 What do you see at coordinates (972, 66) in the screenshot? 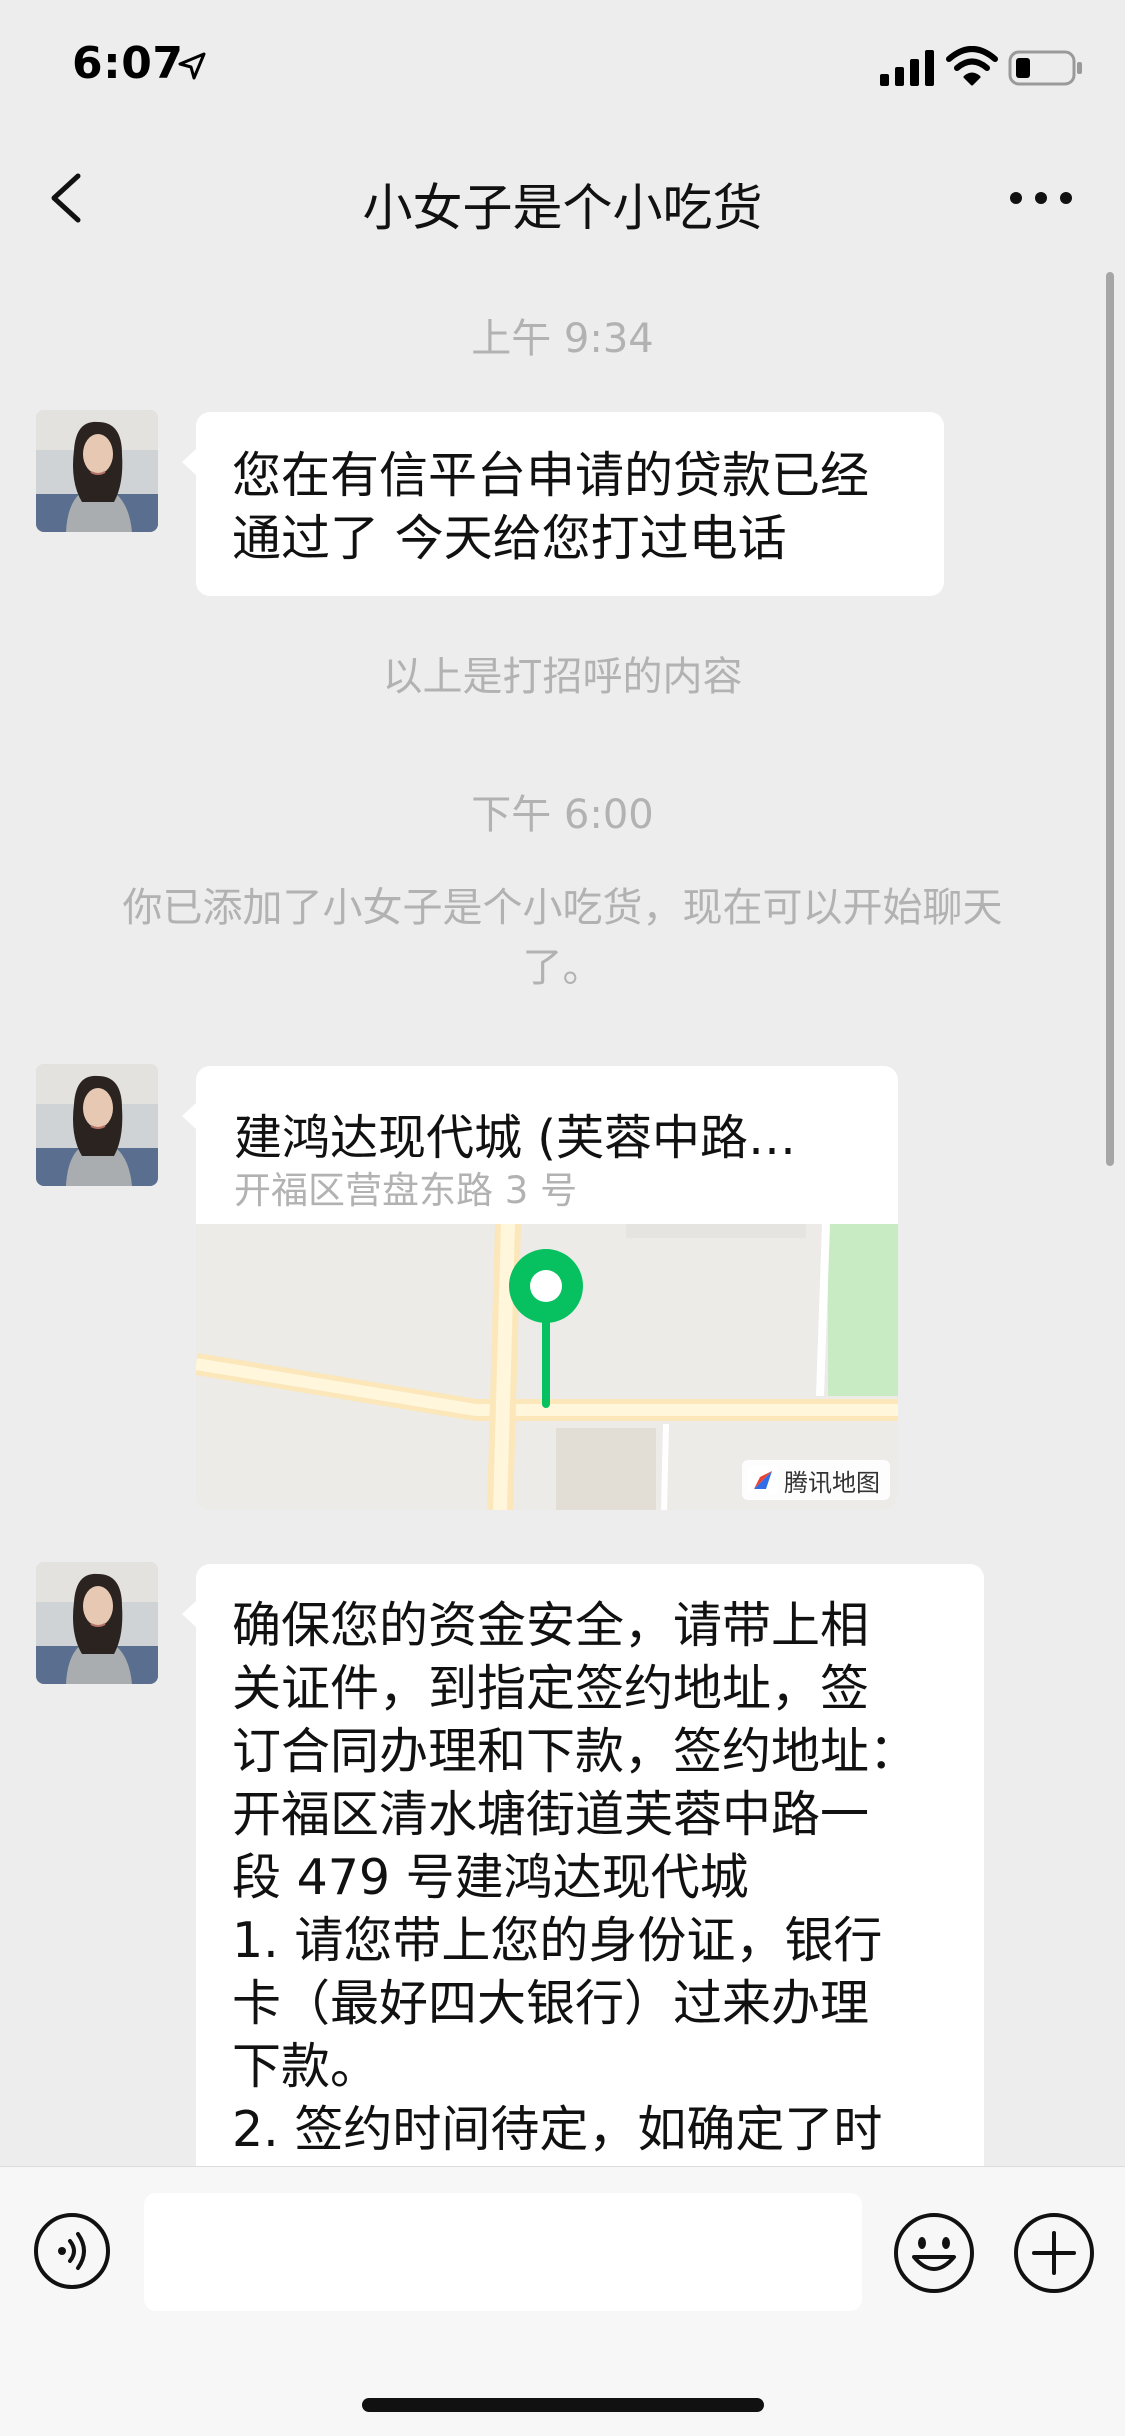
I see `wifi-icon` at bounding box center [972, 66].